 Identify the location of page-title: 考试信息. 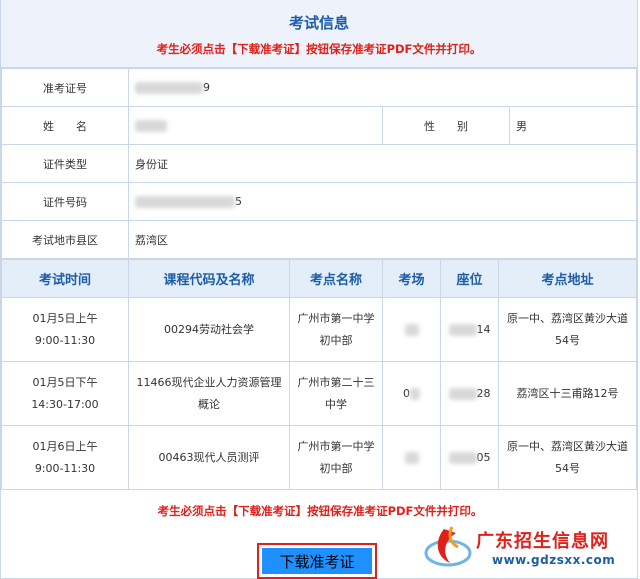
(318, 23).